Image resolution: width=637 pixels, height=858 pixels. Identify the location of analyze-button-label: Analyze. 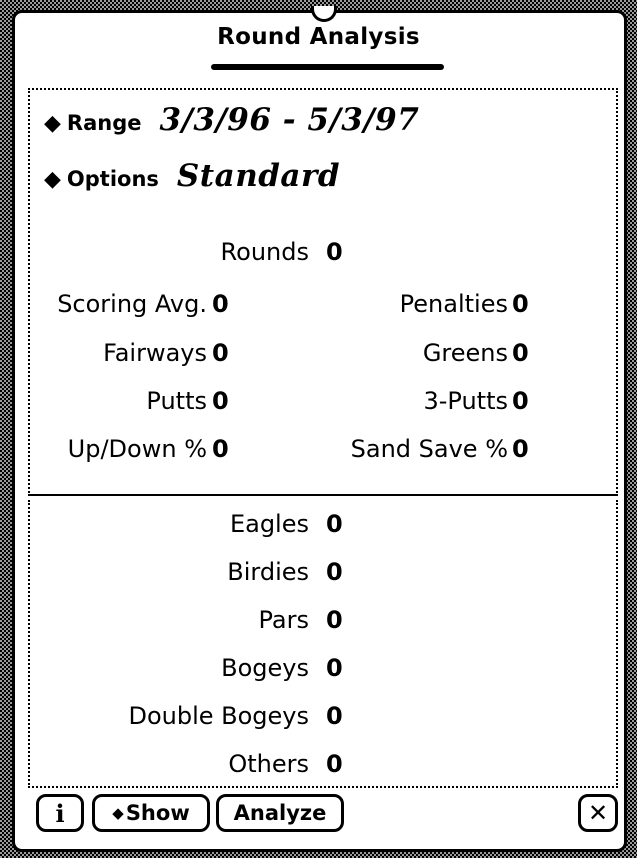
(280, 813).